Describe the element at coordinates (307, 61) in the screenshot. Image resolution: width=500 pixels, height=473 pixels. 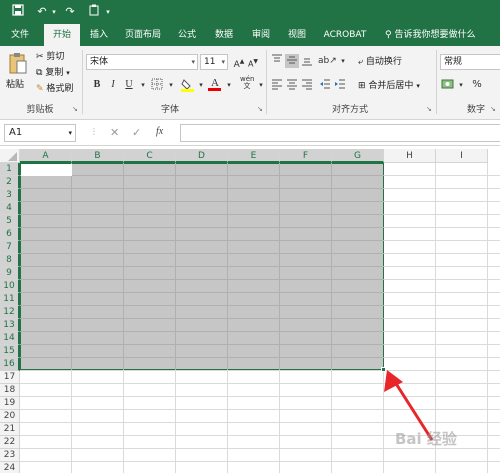
I see `align-bottom-icon` at that location.